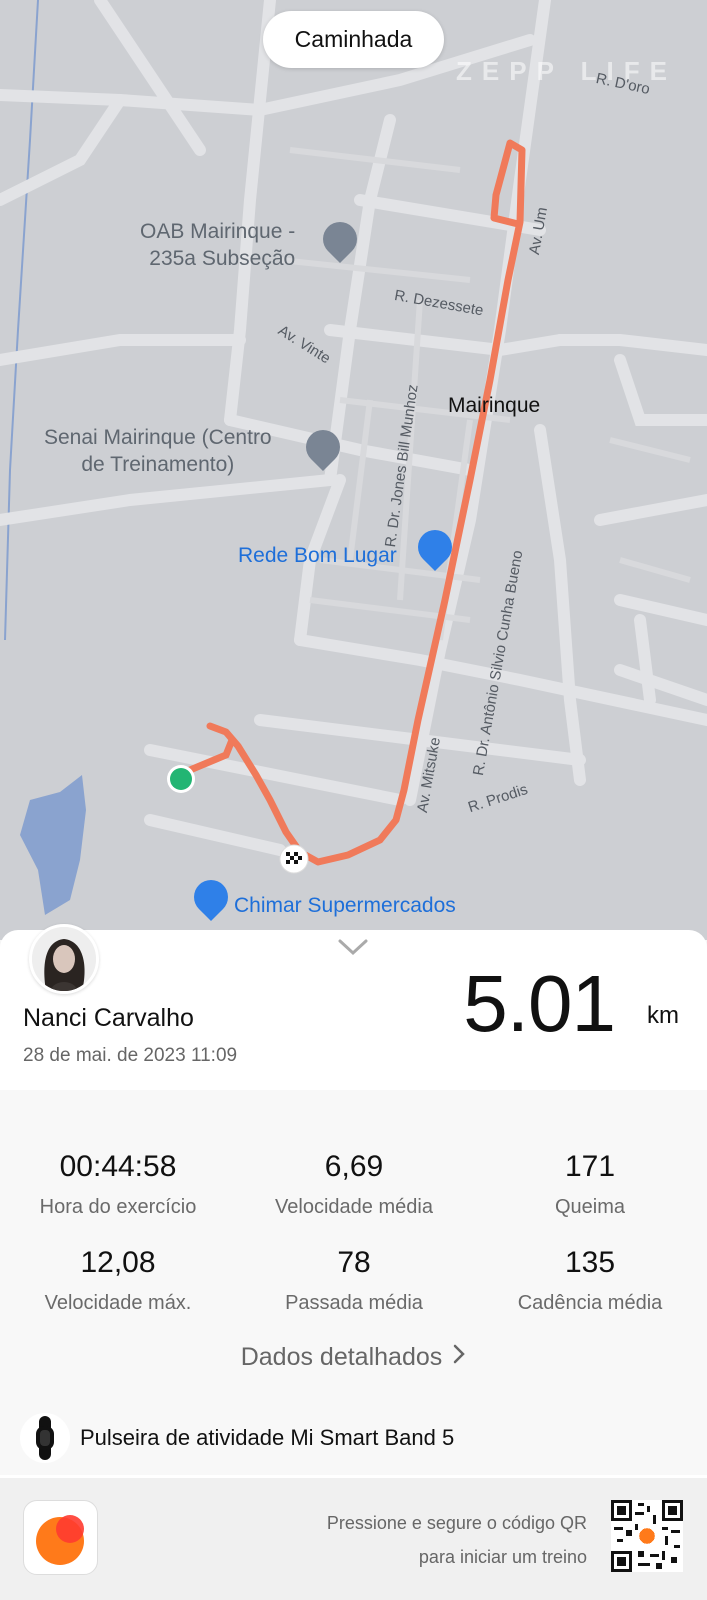  Describe the element at coordinates (108, 1018) in the screenshot. I see `user-name: Nanci Carvalho` at that location.